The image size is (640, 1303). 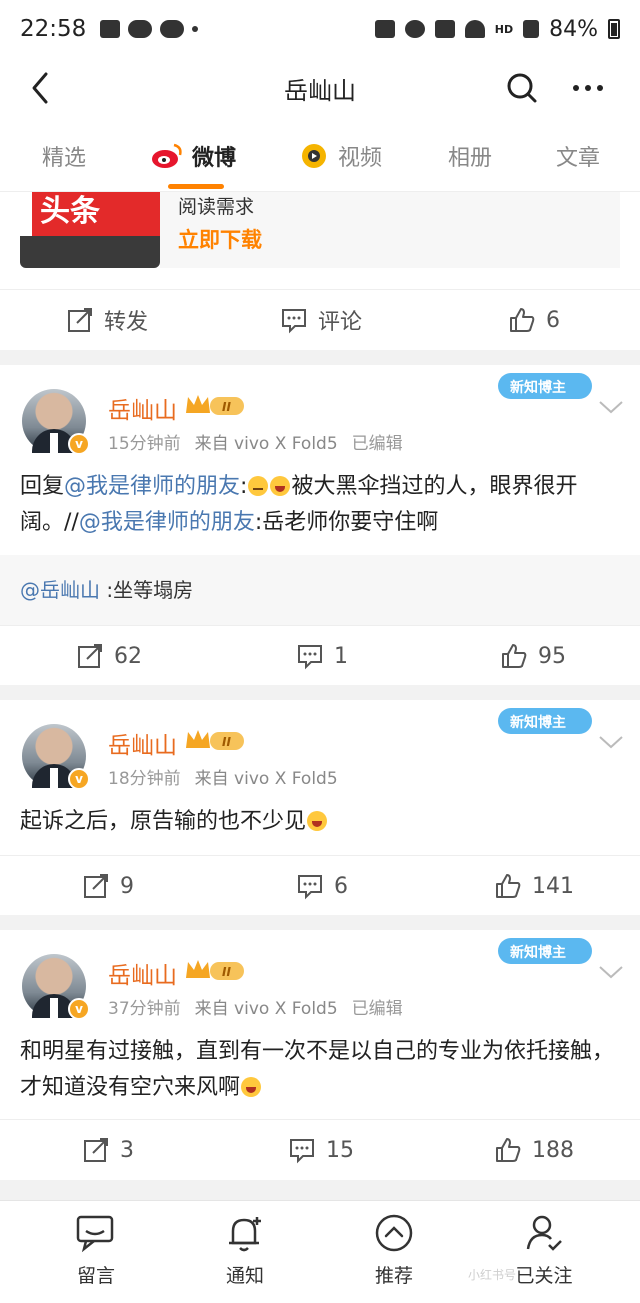 I want to click on ad-text: 阅读需求, so click(x=216, y=207).